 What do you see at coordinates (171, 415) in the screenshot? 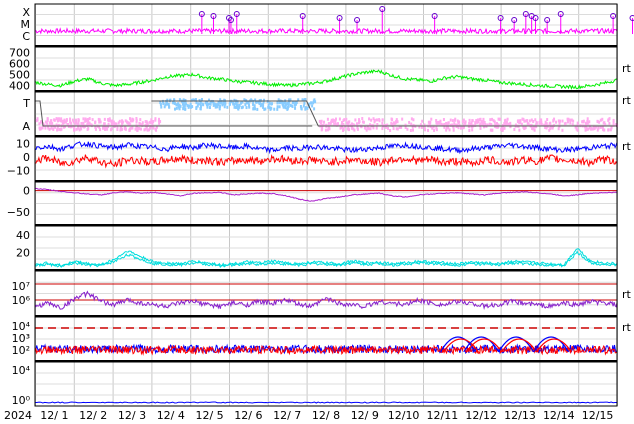
I see `x-tick-label: 12/ 4` at bounding box center [171, 415].